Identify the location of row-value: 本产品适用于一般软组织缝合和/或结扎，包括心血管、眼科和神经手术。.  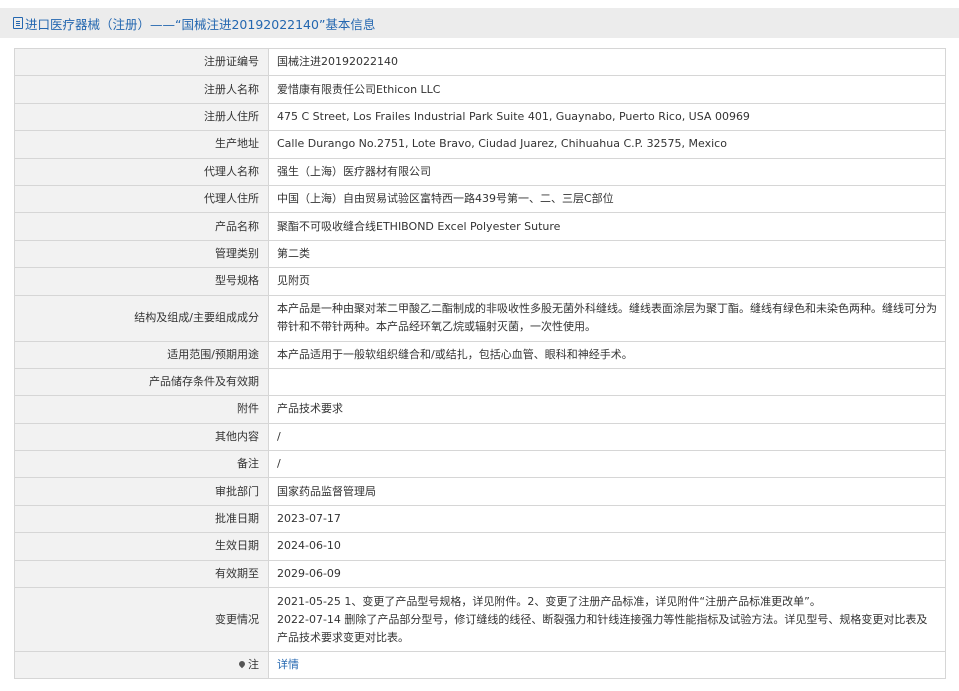
(607, 354).